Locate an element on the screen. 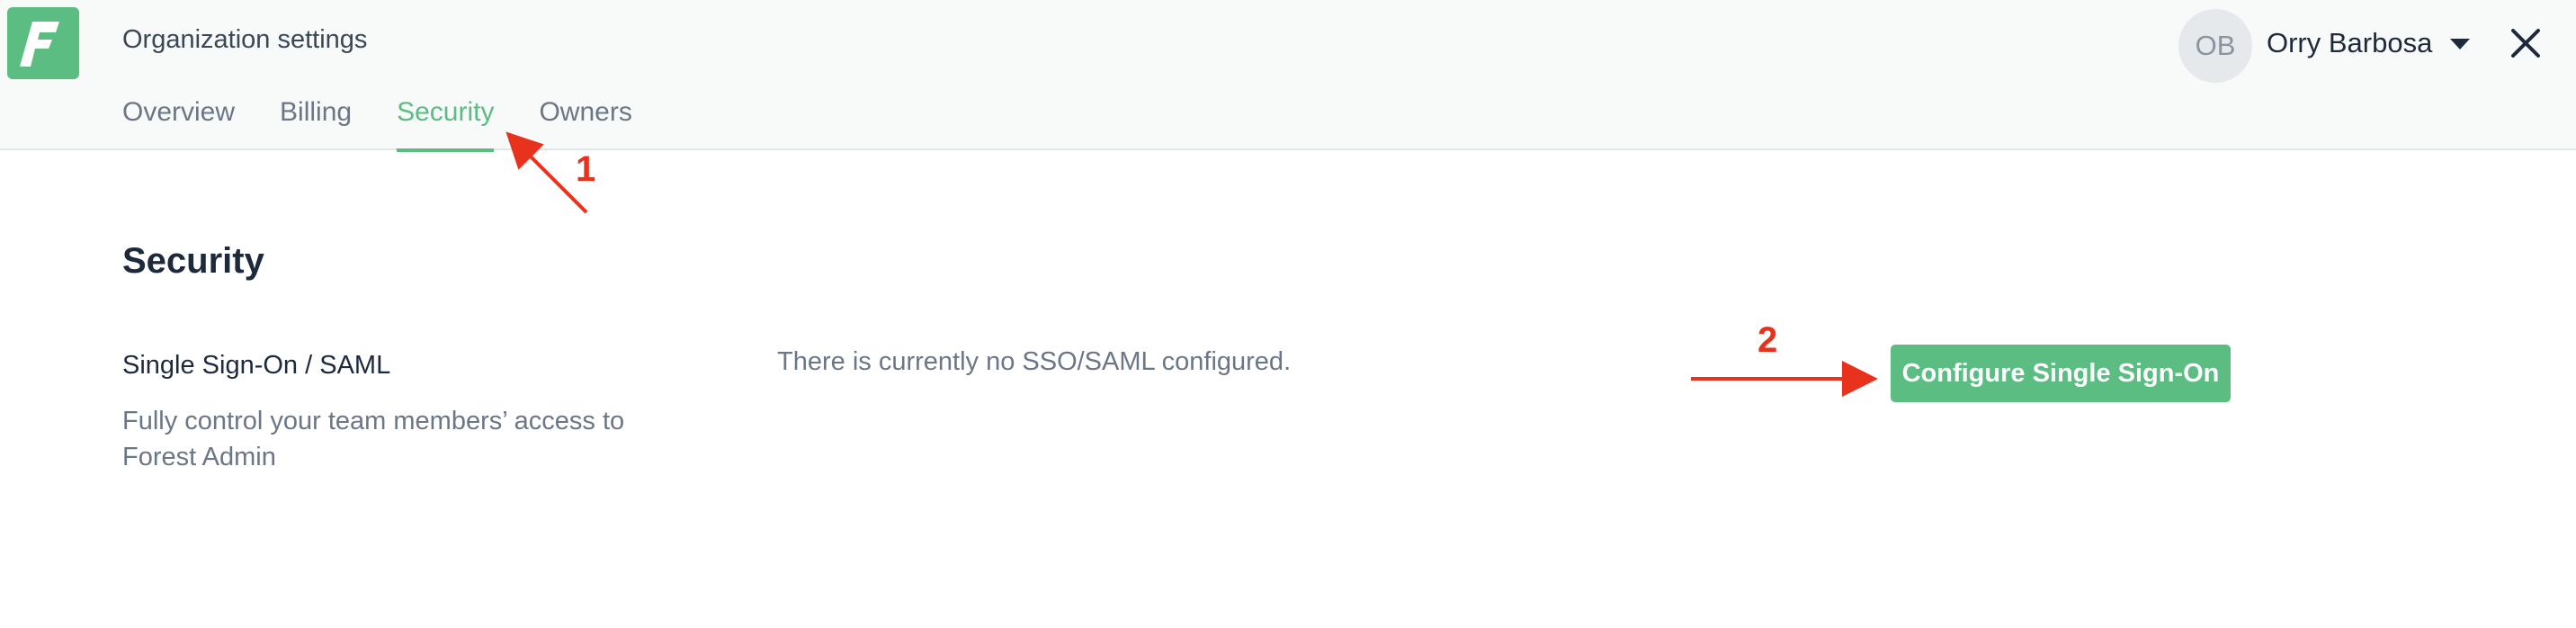 The width and height of the screenshot is (2576, 628). configure-sso-button: Configure Single Sign-On is located at coordinates (2061, 373).